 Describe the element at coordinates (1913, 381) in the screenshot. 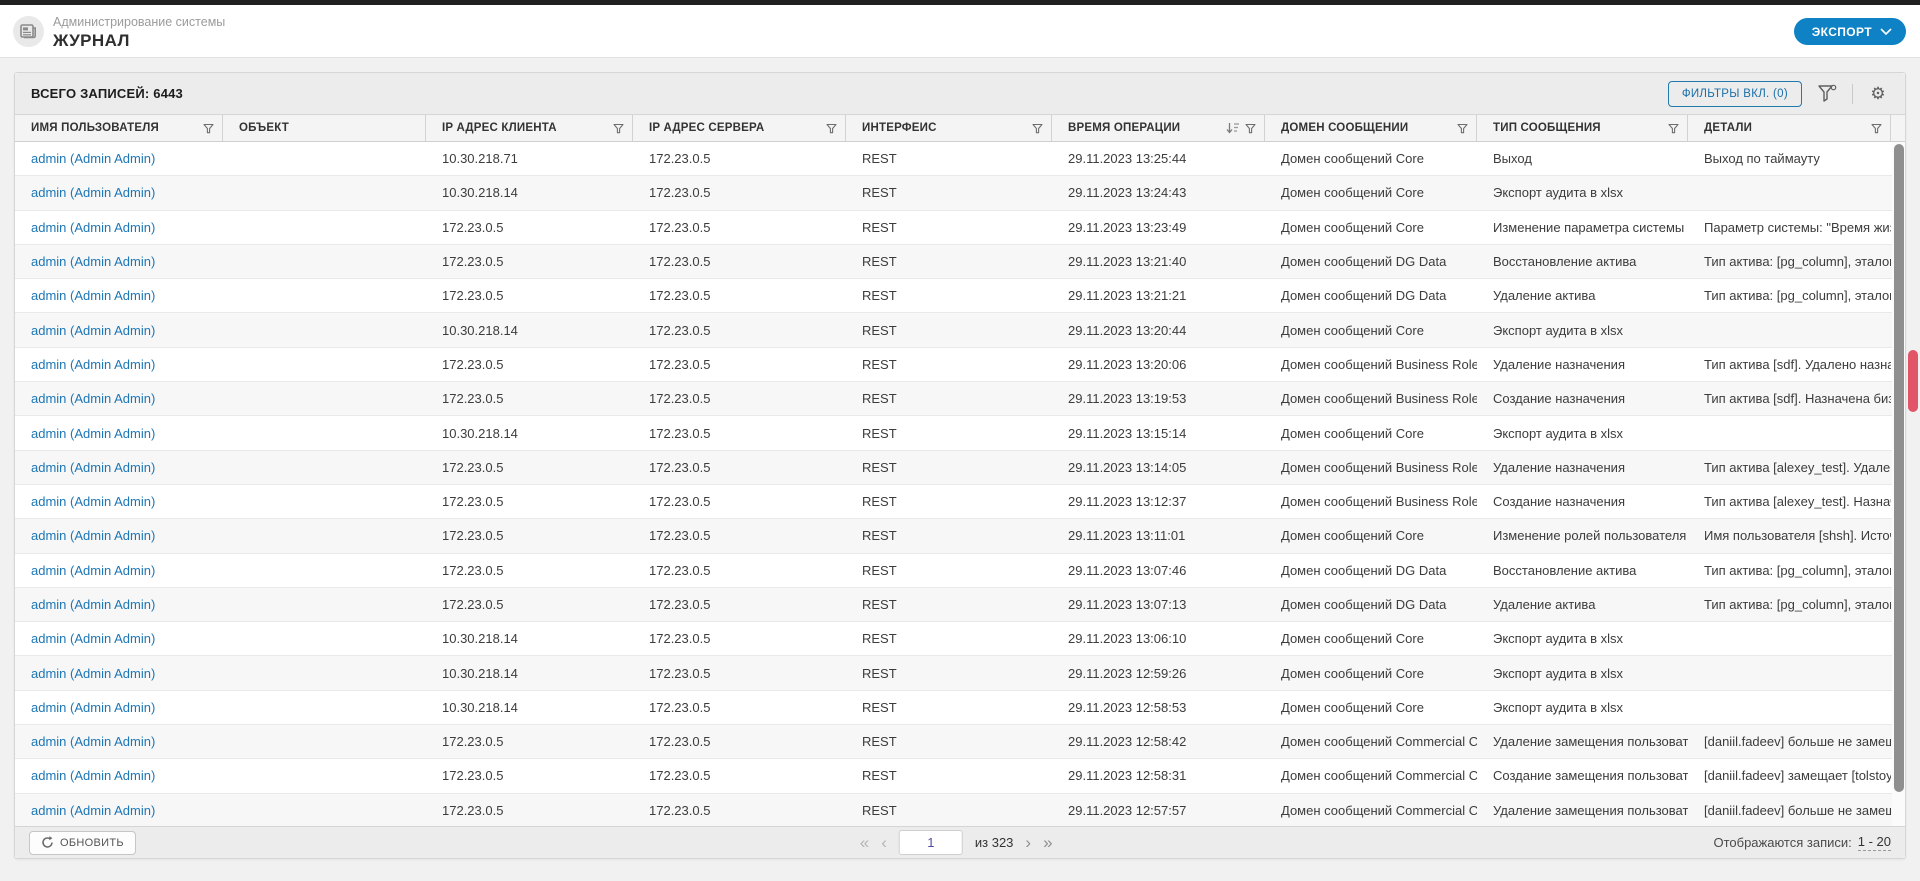

I see `side-panel-handle` at that location.